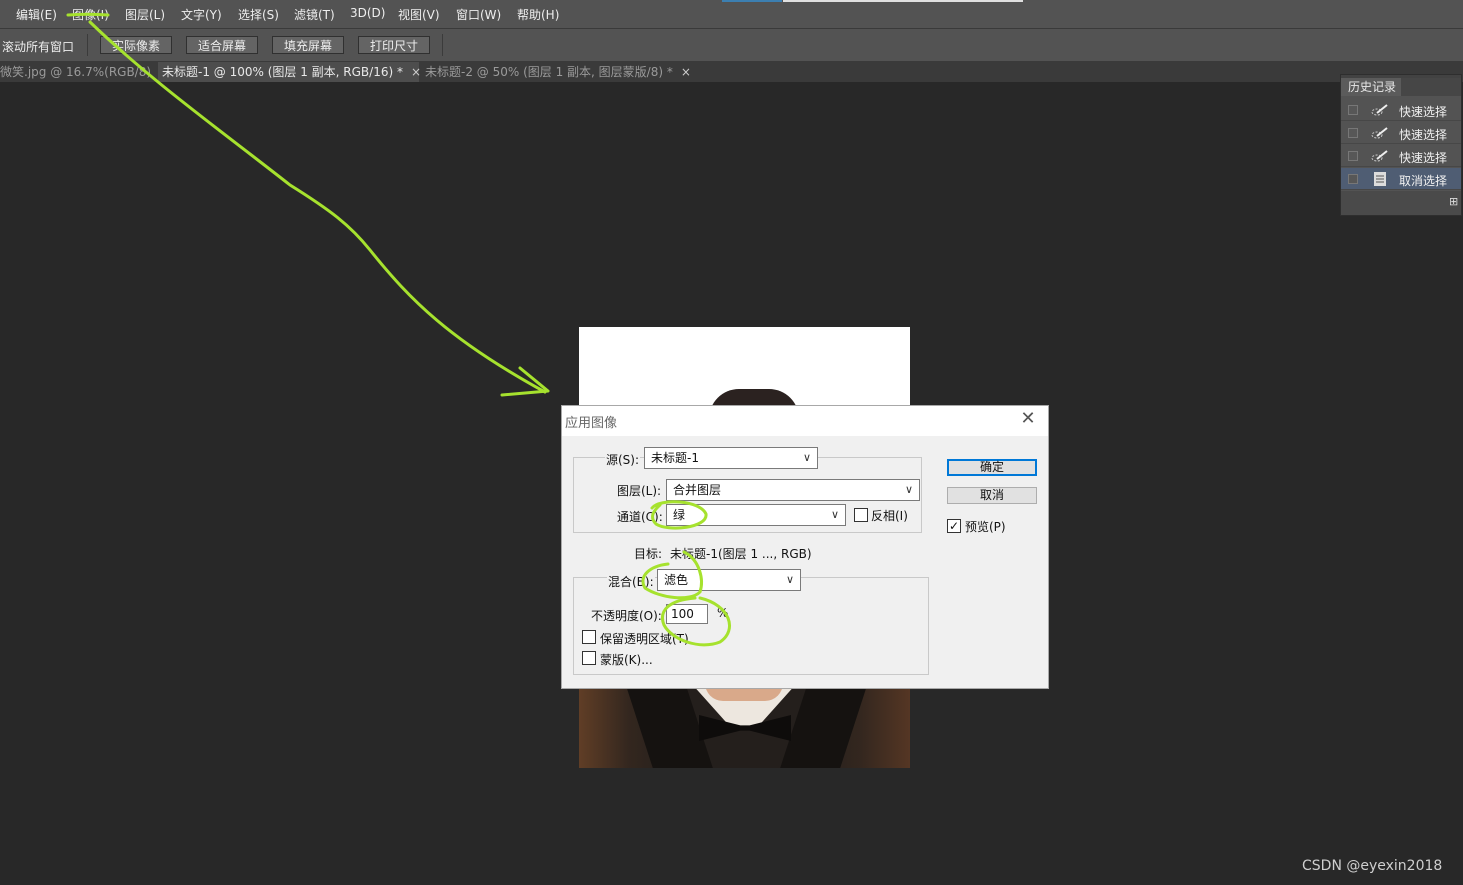 Image resolution: width=1463 pixels, height=885 pixels. Describe the element at coordinates (314, 14) in the screenshot. I see `menu-filter: 滤镜(T)` at that location.